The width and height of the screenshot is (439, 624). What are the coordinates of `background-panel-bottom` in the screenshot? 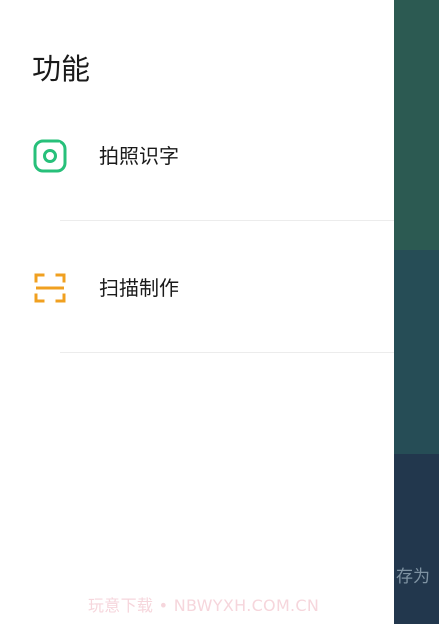 It's located at (416, 539).